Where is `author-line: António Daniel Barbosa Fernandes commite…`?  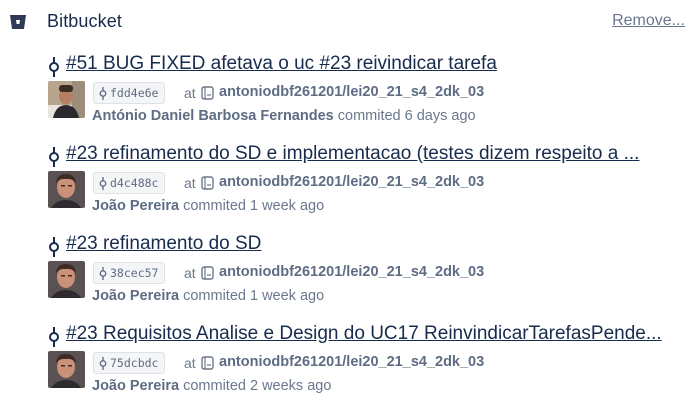
author-line: António Daniel Barbosa Fernandes commite… is located at coordinates (284, 116).